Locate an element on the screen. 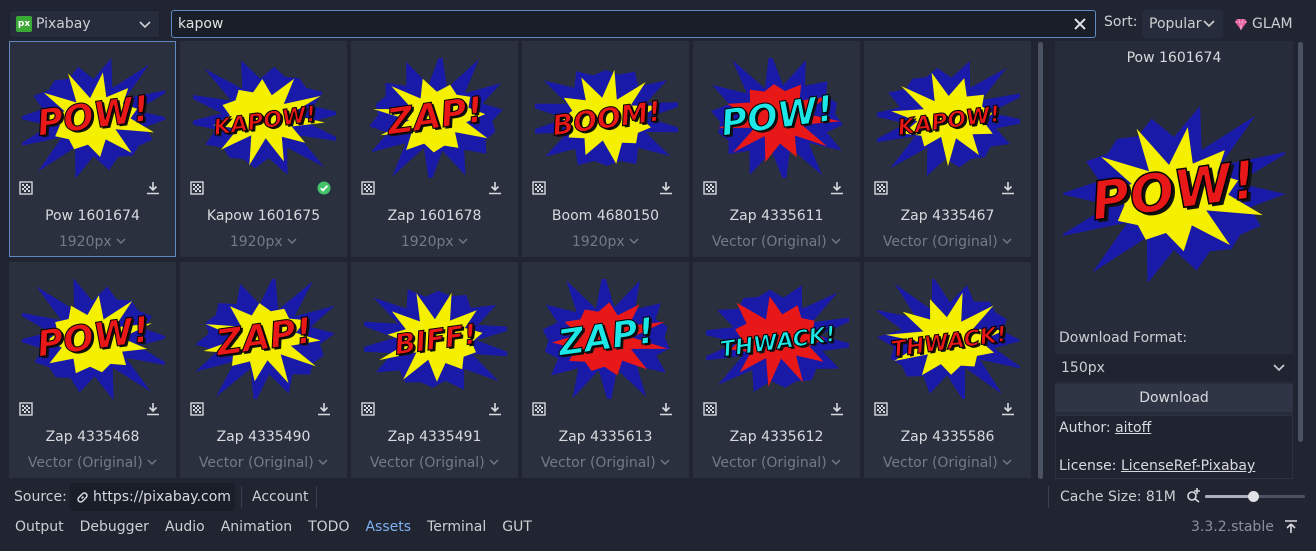 The width and height of the screenshot is (1316, 551). tab-animation: Animation is located at coordinates (256, 527).